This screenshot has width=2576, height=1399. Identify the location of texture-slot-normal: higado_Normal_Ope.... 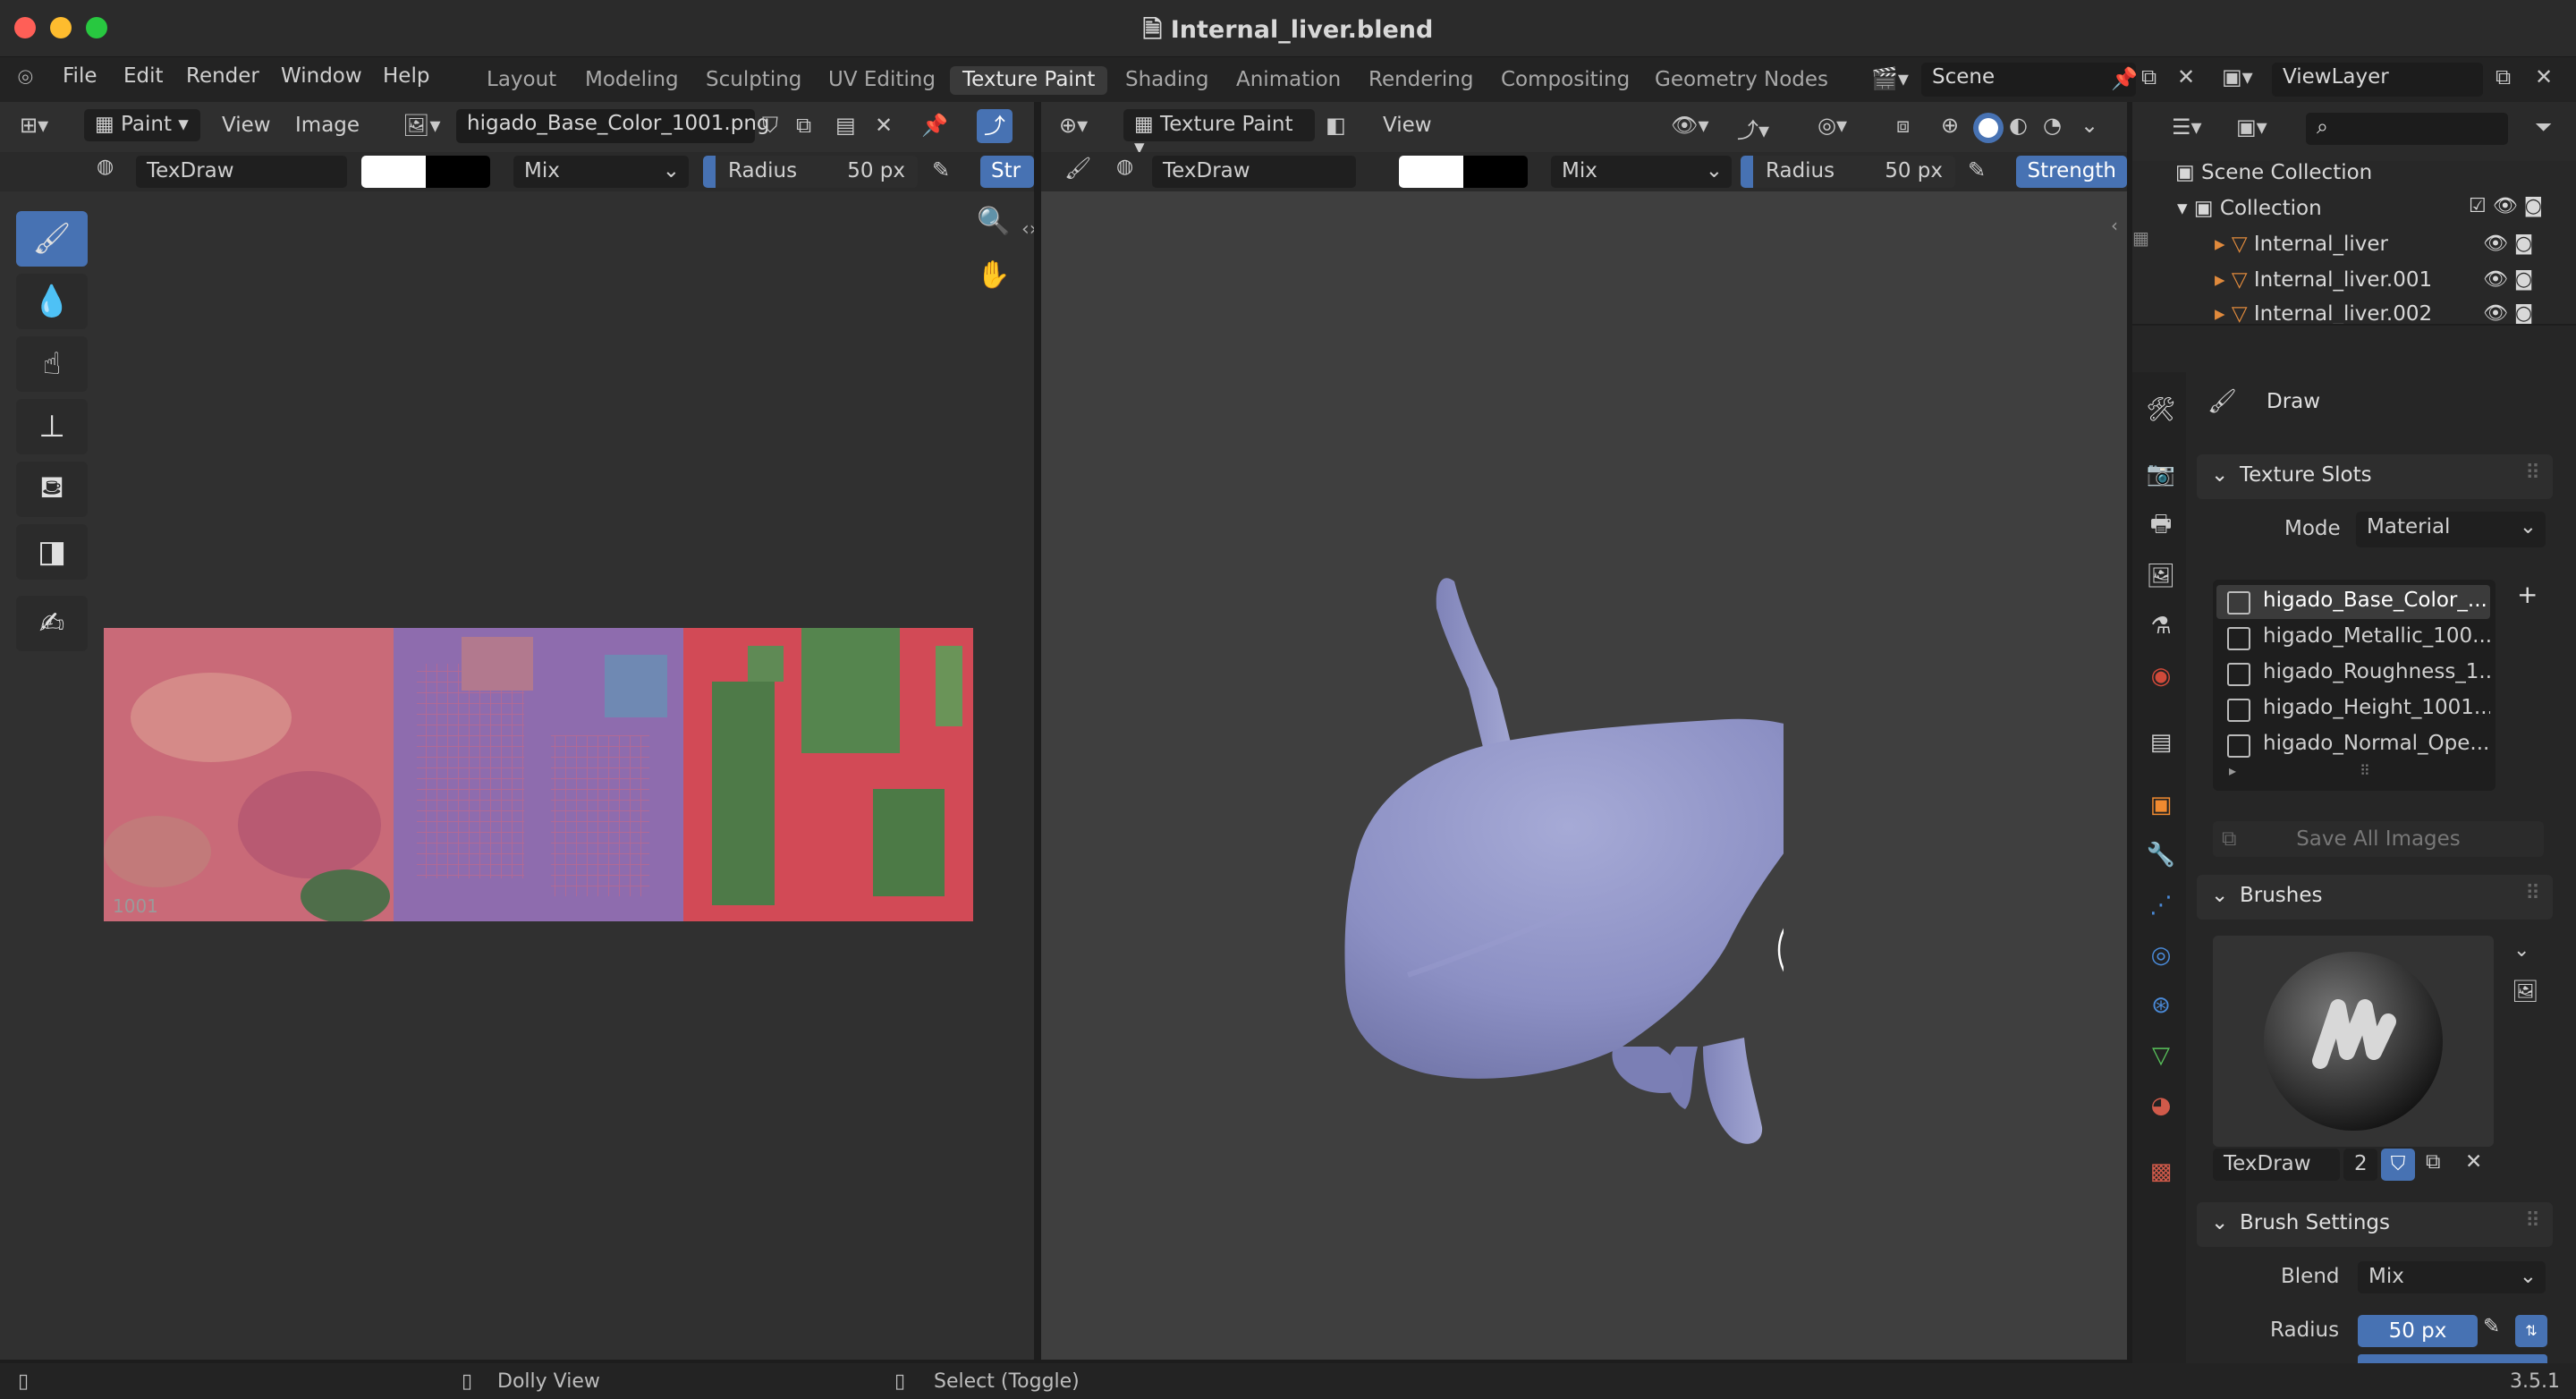
(2353, 745).